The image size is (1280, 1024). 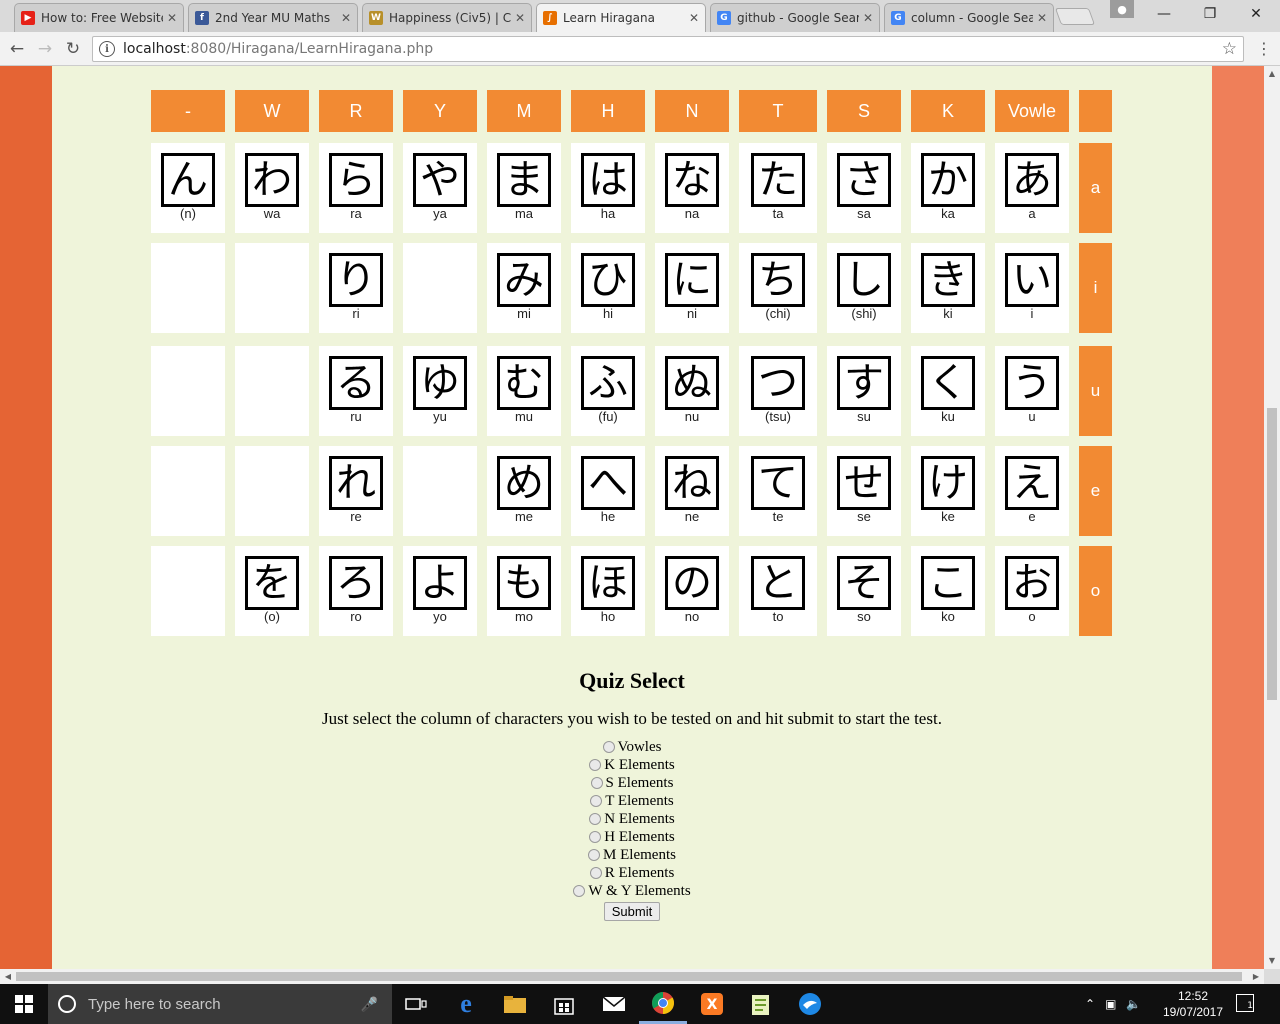 I want to click on quiz-option: K Elements, so click(x=632, y=765).